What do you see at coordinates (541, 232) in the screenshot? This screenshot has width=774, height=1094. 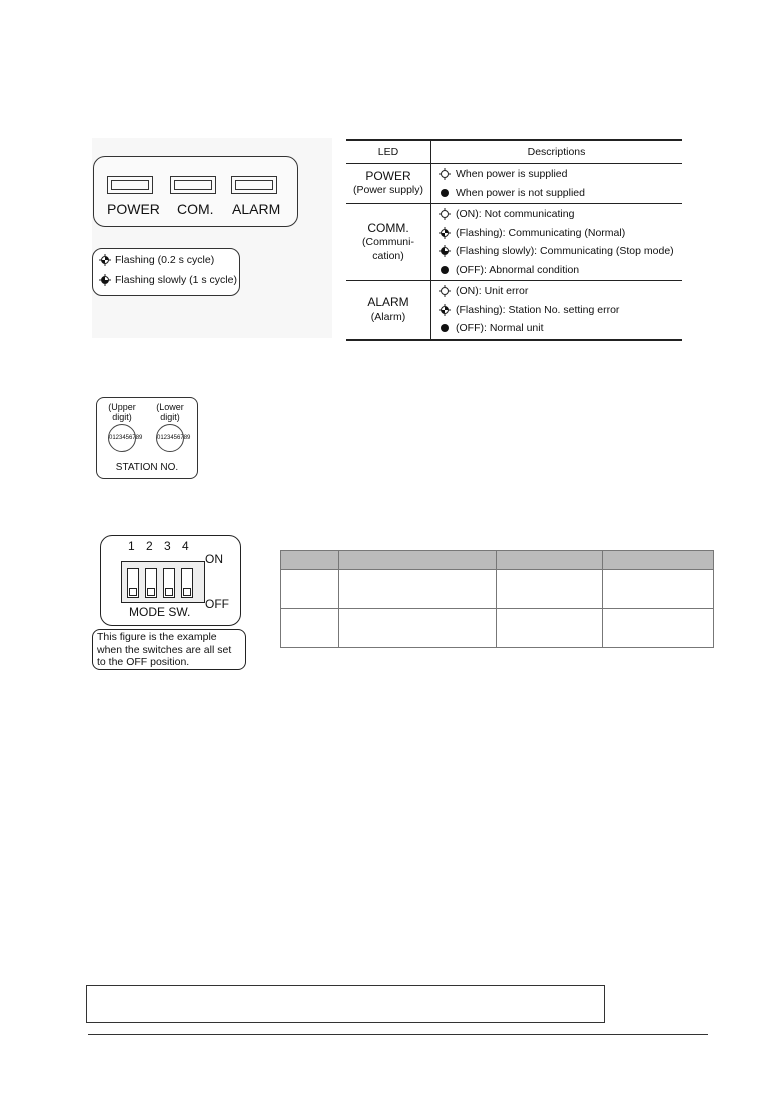 I see `description-text: (Flashing): Communicating (Normal)` at bounding box center [541, 232].